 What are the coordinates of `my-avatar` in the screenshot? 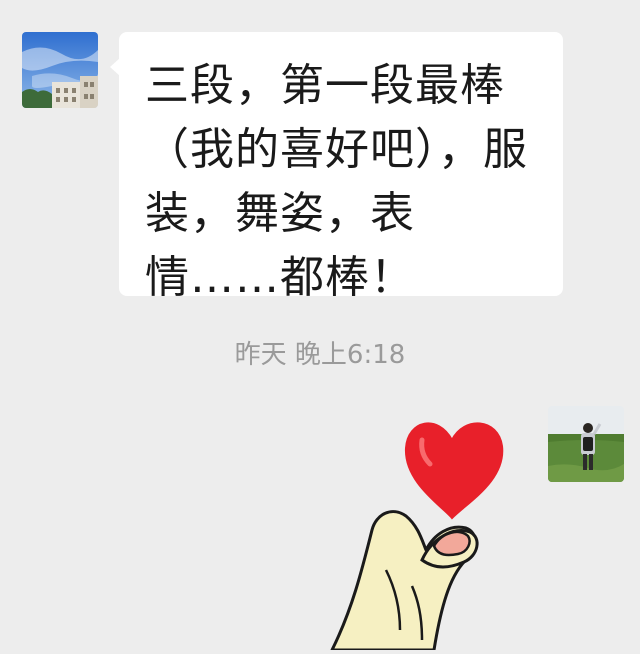 It's located at (586, 444).